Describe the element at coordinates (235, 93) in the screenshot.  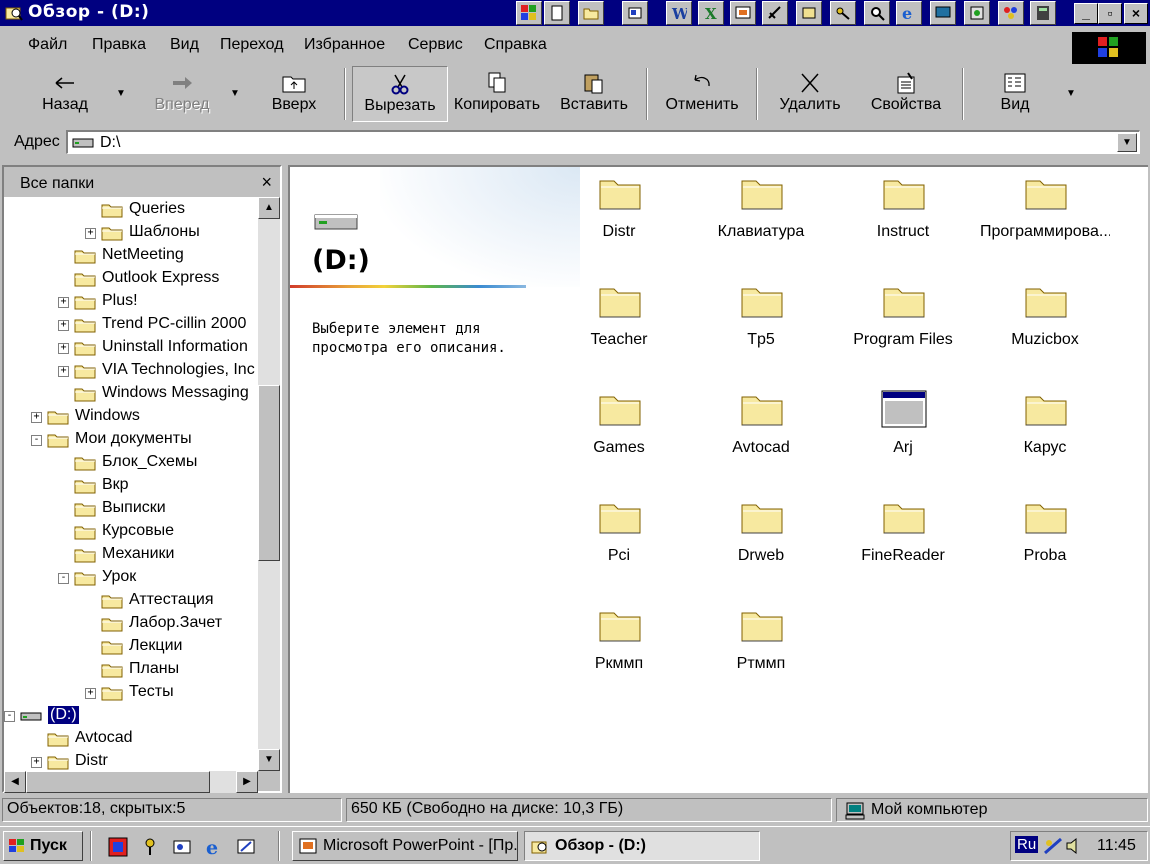
I see `forward-dropdown-icon: ▼` at that location.